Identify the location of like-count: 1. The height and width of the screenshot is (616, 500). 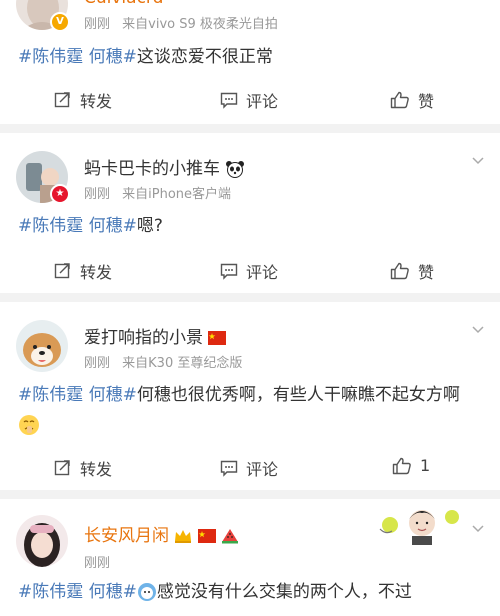
(425, 465).